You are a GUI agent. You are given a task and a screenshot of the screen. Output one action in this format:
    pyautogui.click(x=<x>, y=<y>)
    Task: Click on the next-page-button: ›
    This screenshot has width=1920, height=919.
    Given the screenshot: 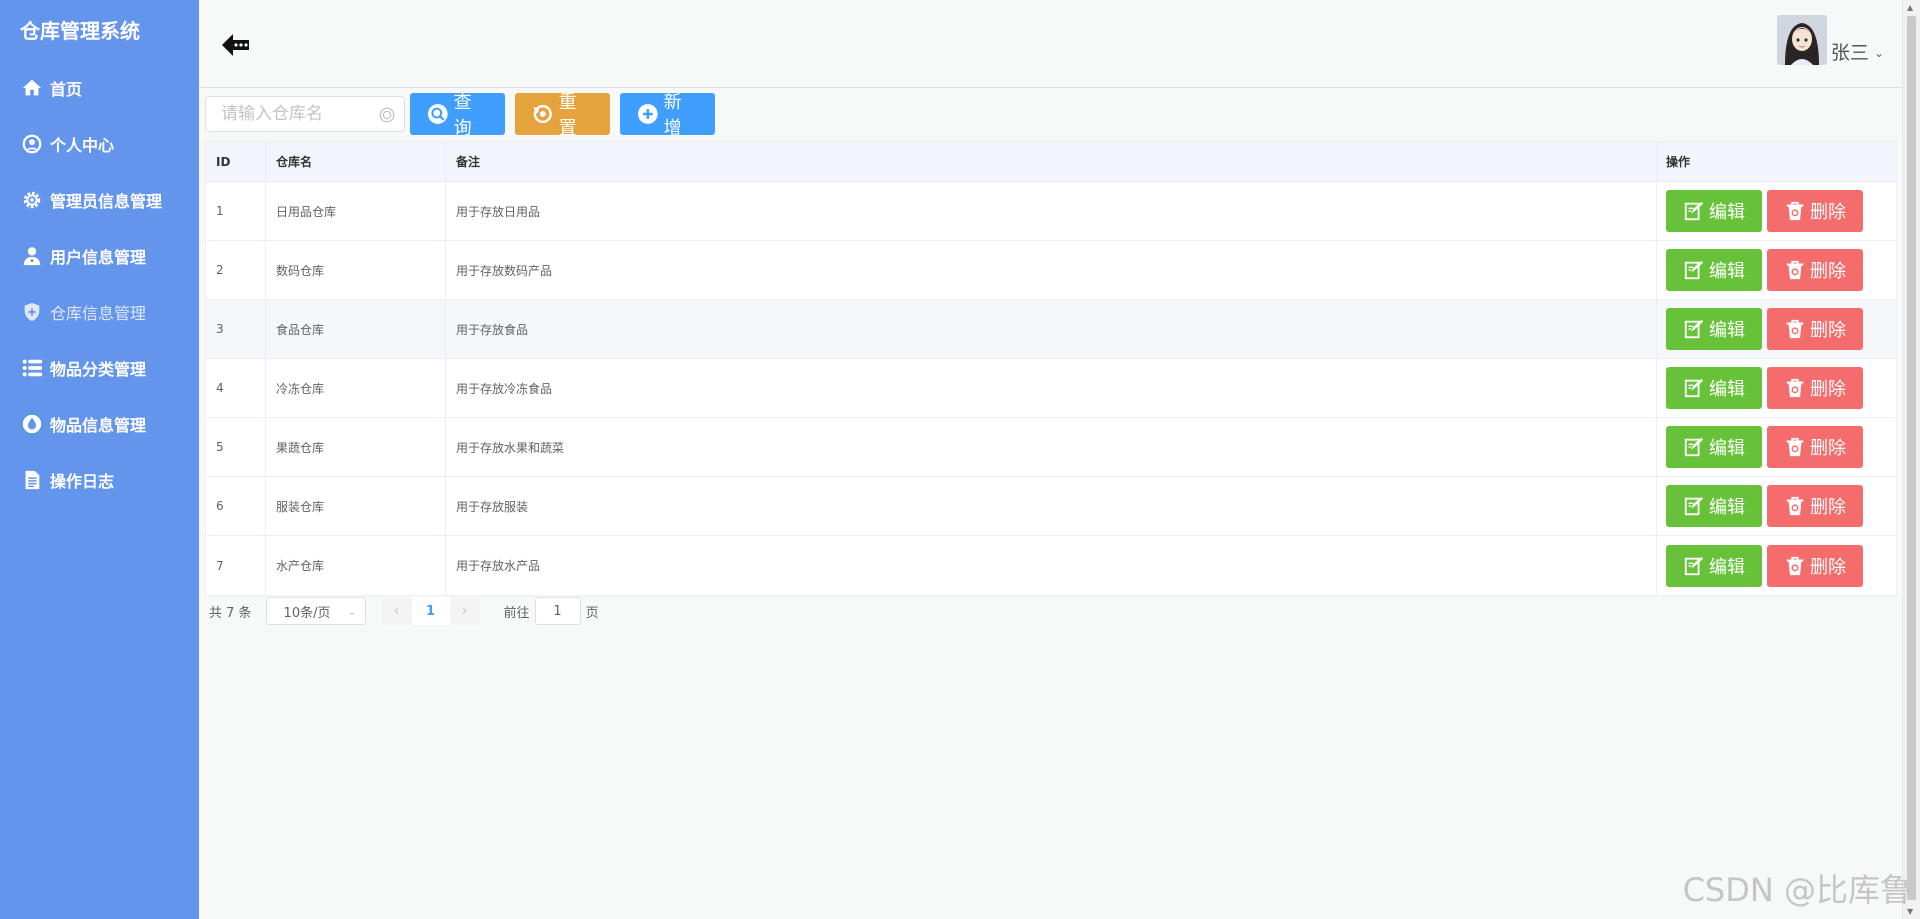 What is the action you would take?
    pyautogui.click(x=464, y=611)
    